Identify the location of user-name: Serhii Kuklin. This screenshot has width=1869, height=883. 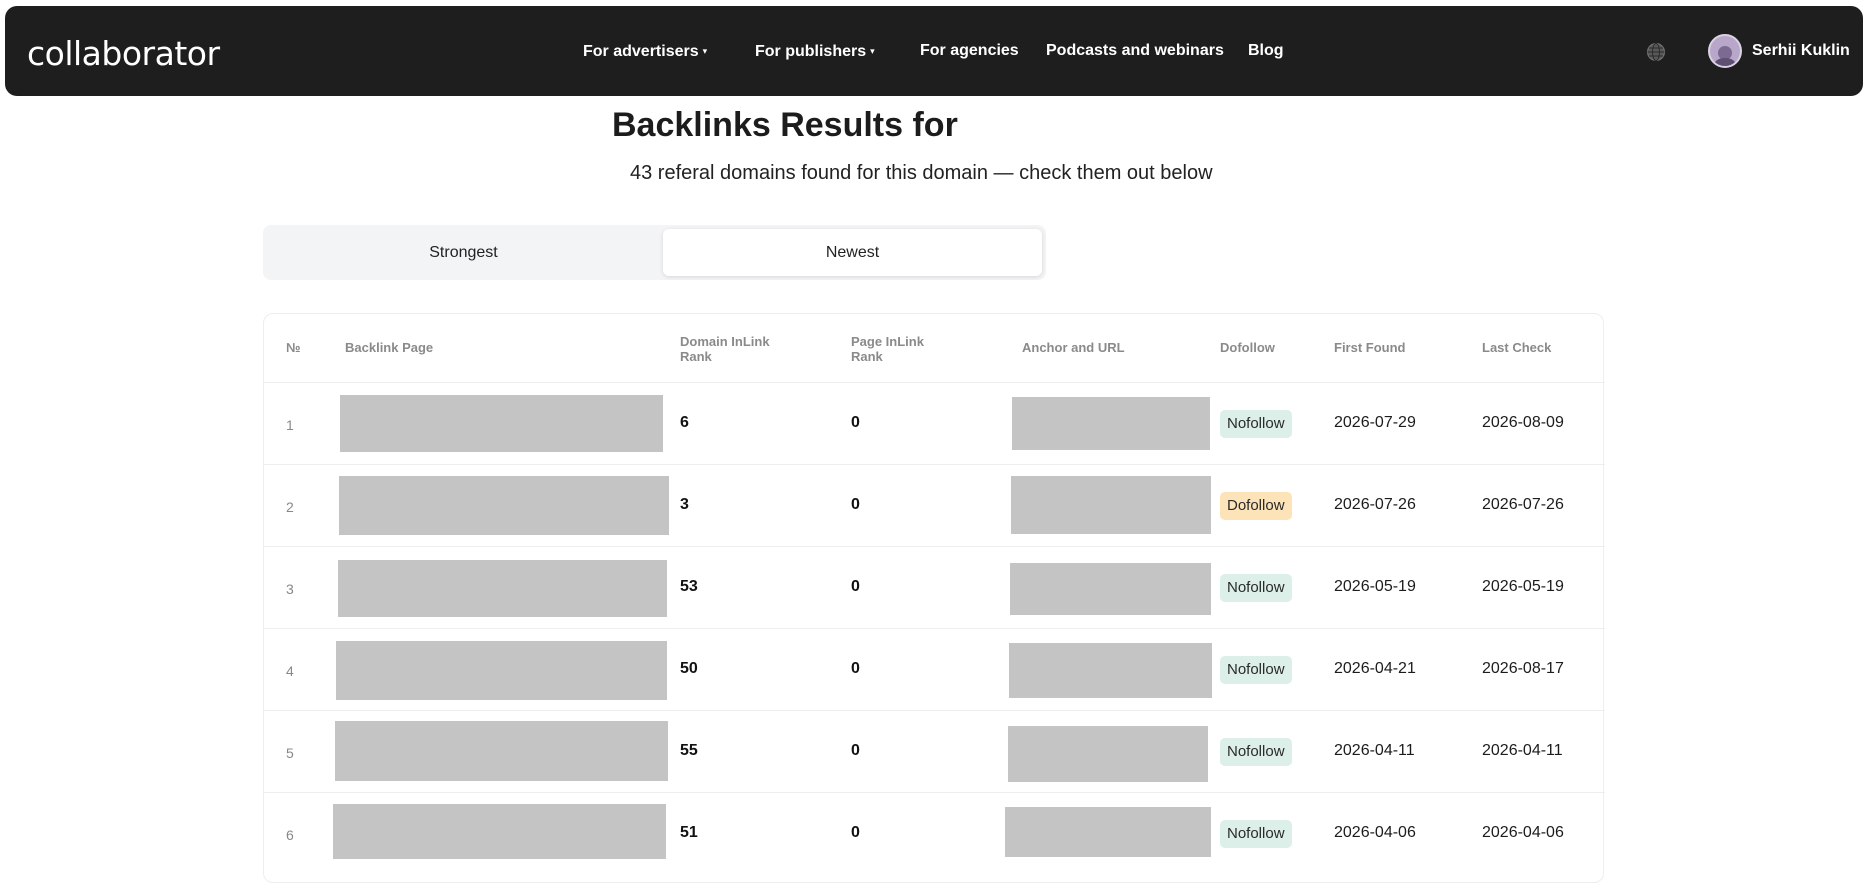
(1801, 50).